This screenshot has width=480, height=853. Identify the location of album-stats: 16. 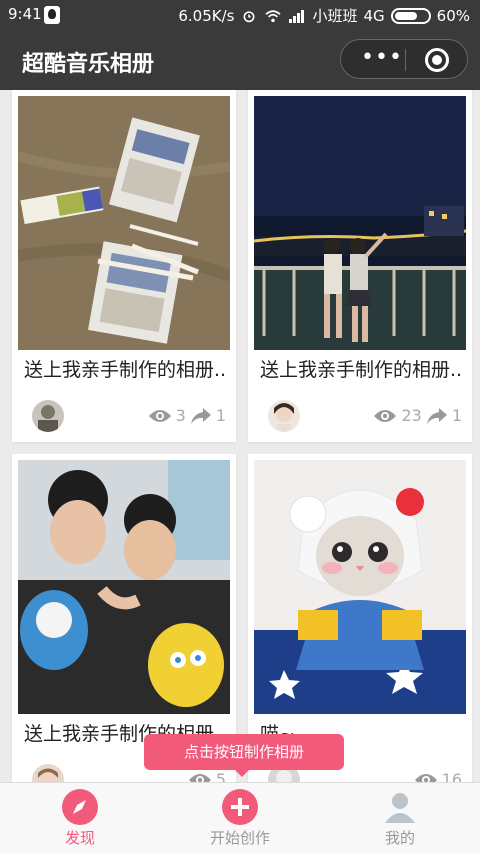
(438, 776).